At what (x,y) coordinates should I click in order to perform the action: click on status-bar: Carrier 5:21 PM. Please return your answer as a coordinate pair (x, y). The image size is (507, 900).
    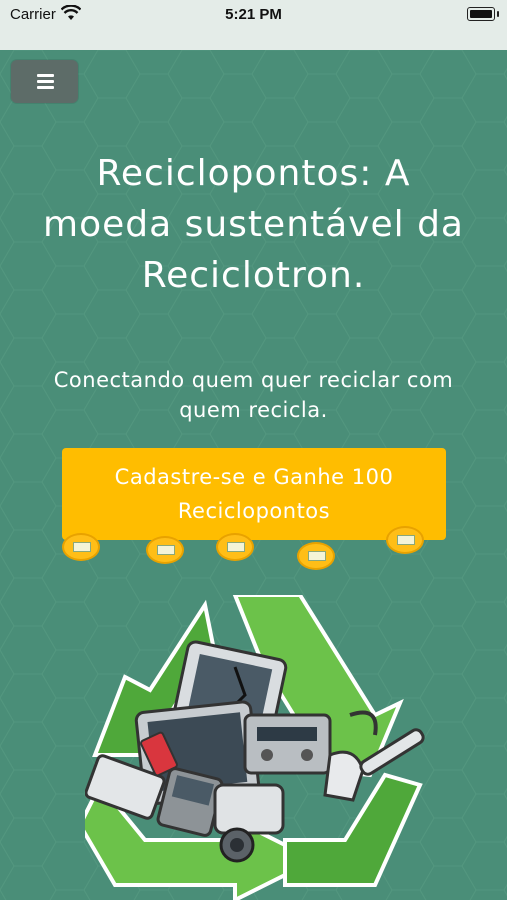
    Looking at the image, I should click on (253, 25).